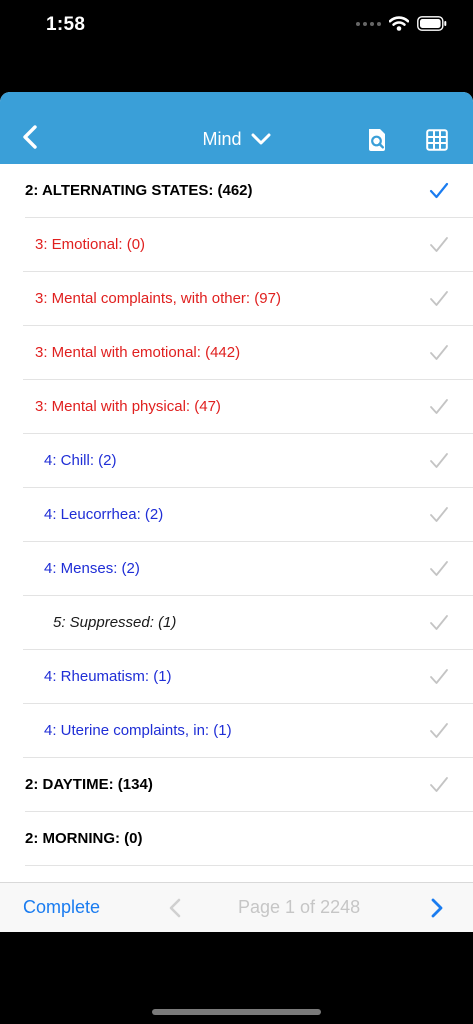 This screenshot has height=1024, width=473. What do you see at coordinates (138, 352) in the screenshot?
I see `rubric-label: 3: Mental with emotional: (442)` at bounding box center [138, 352].